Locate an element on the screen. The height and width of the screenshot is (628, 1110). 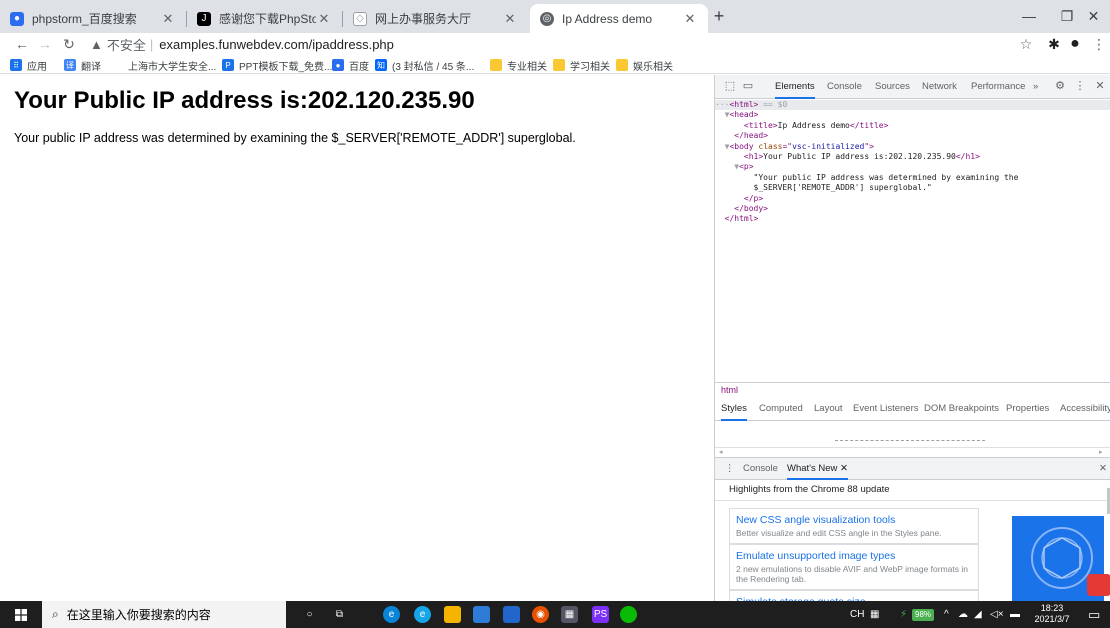
dom-node-title: <title>Ip Address demo</title> is located at coordinates (912, 126).